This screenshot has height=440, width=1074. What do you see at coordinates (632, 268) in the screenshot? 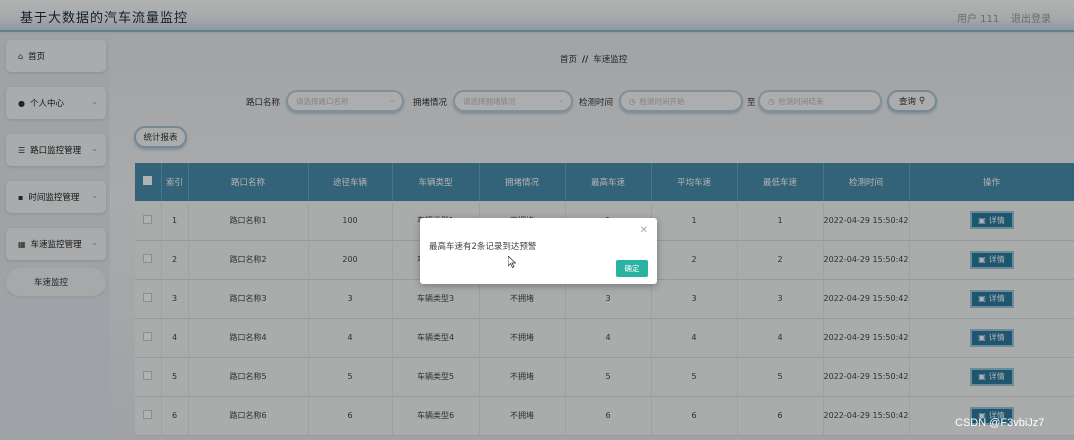
I see `confirm-button: 确定` at bounding box center [632, 268].